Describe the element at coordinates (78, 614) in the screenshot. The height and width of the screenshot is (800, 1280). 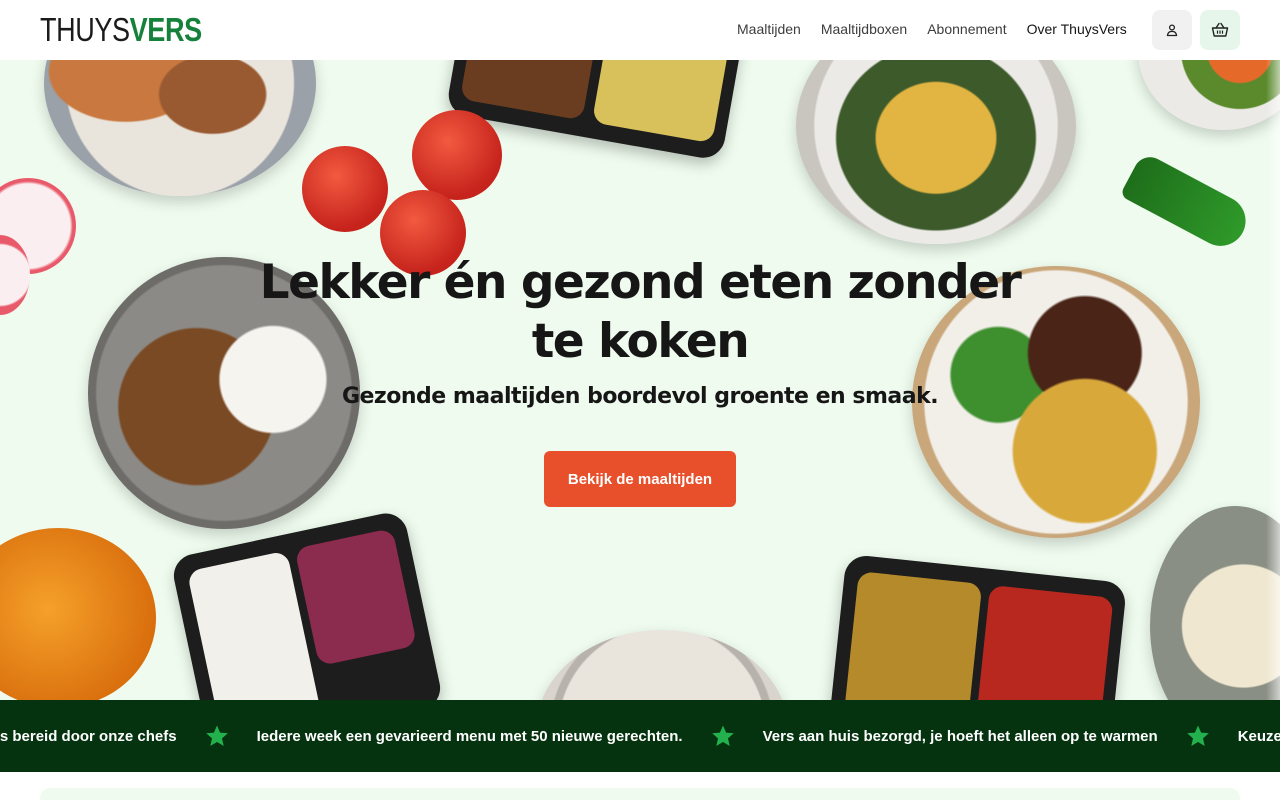
I see `pumpkin-image` at that location.